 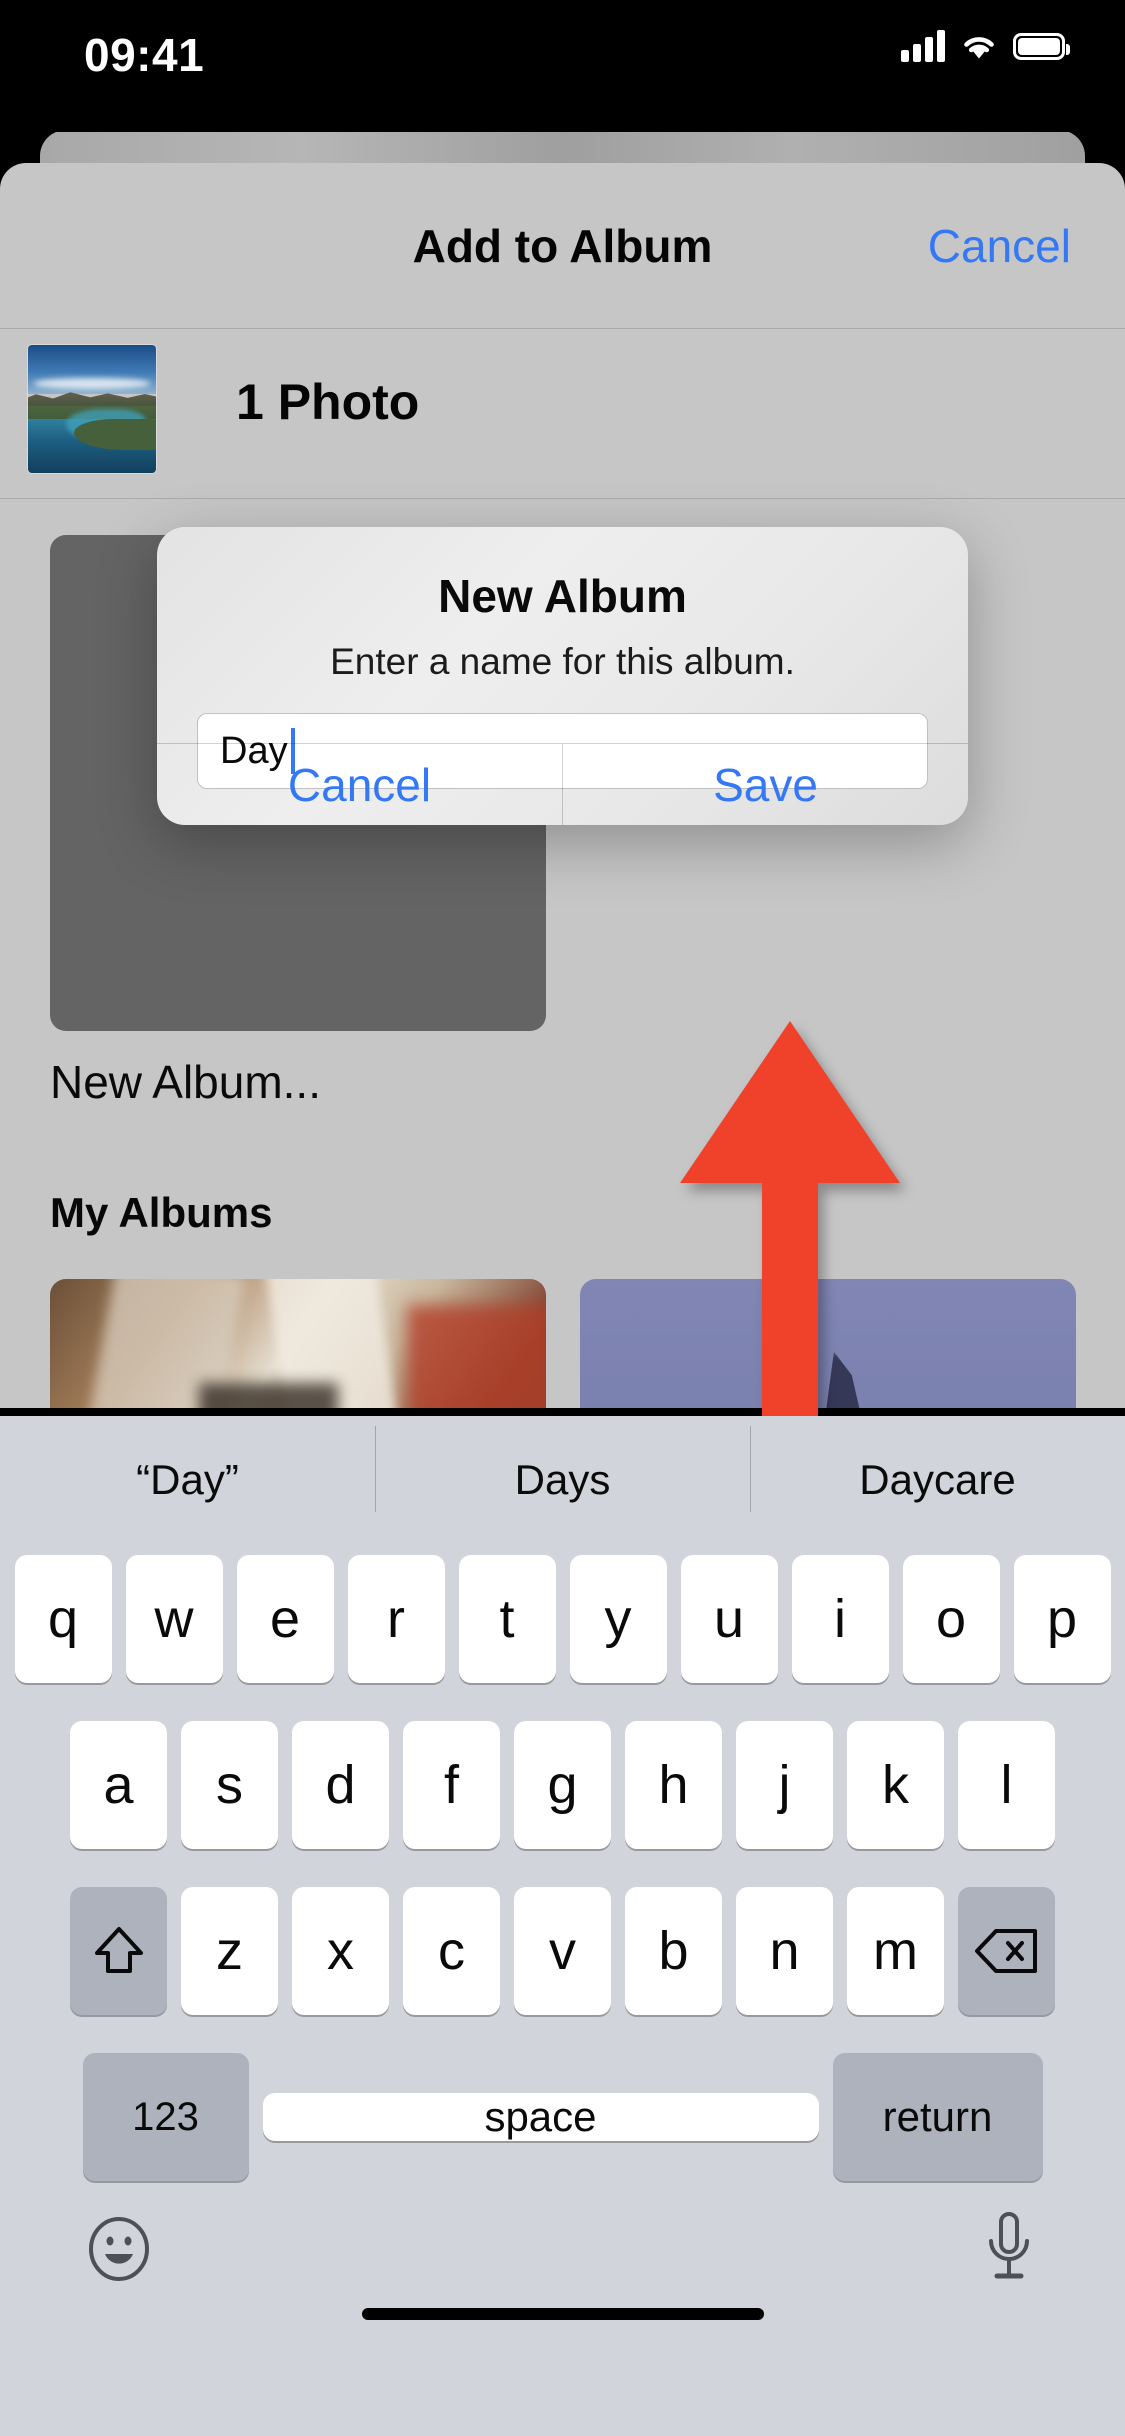 I want to click on alert-save-button: Save, so click(x=765, y=784).